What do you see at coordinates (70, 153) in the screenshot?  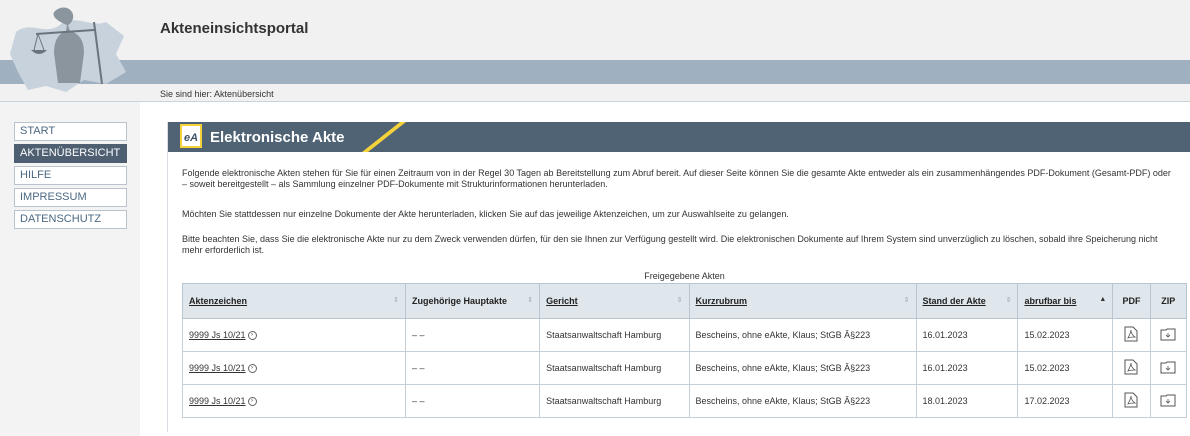 I see `nav-item-aktenuebersicht: AKTENÜBERSICHT` at bounding box center [70, 153].